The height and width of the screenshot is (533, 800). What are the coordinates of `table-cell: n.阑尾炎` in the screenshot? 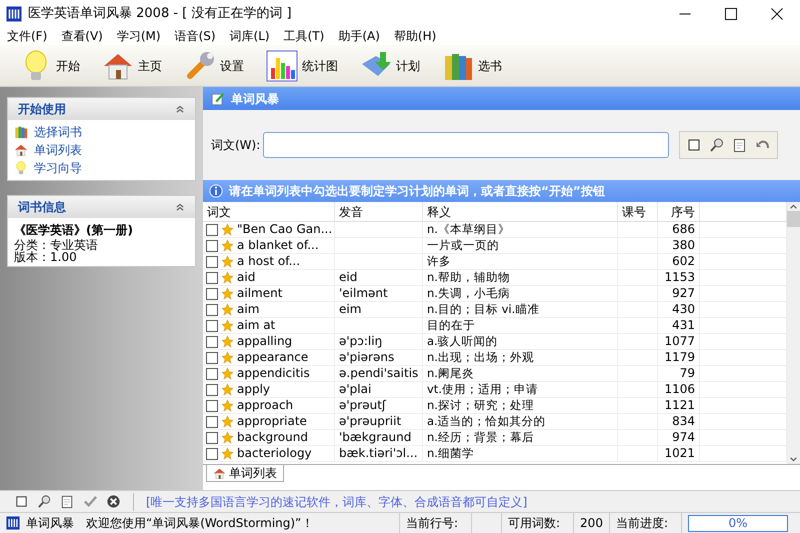 It's located at (520, 374).